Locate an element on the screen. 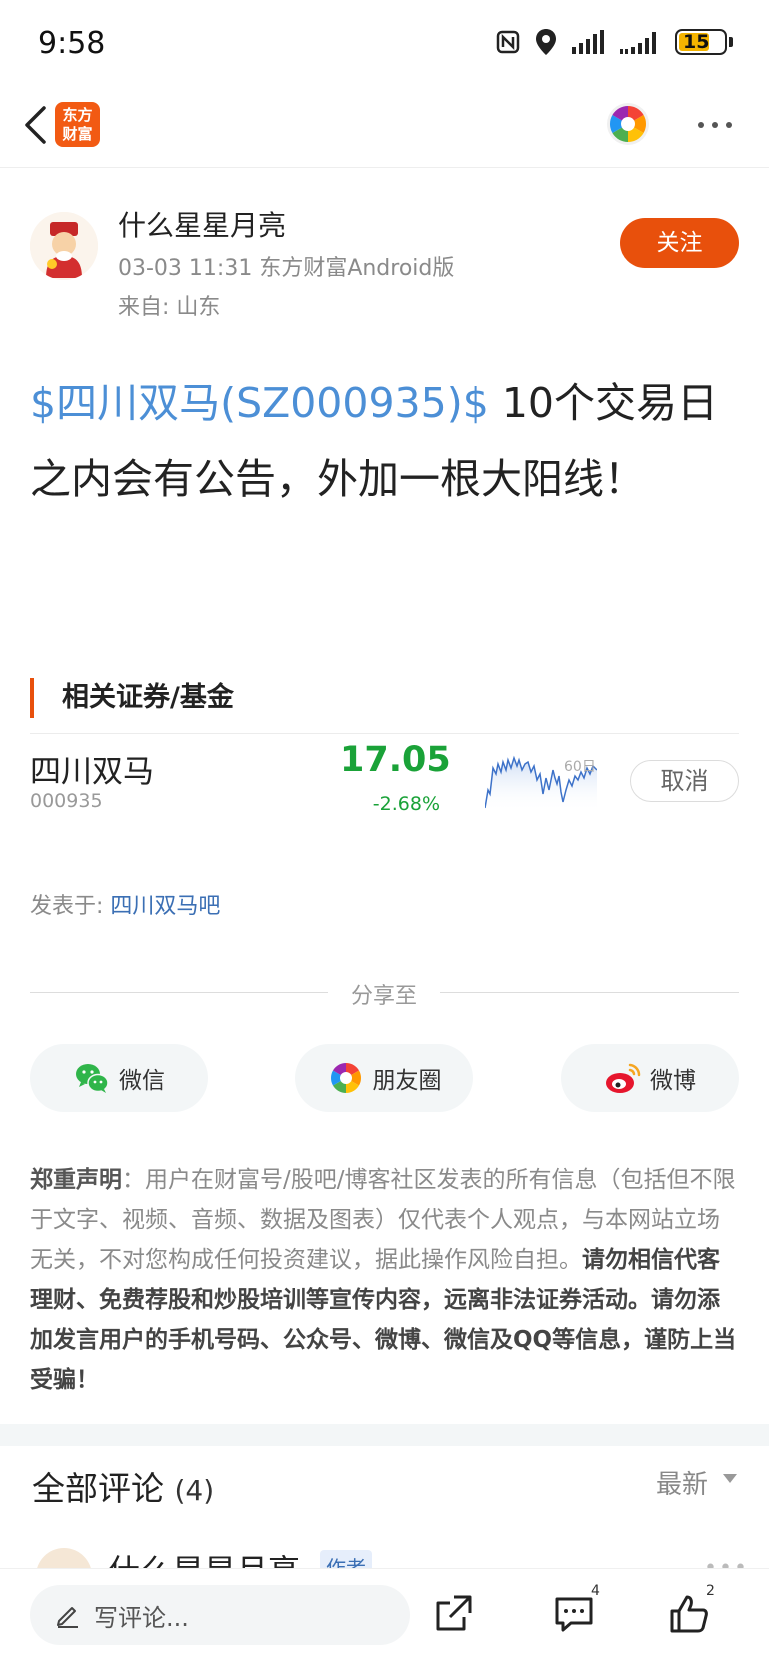 Image resolution: width=769 pixels, height=1658 pixels. location-icon is located at coordinates (546, 42).